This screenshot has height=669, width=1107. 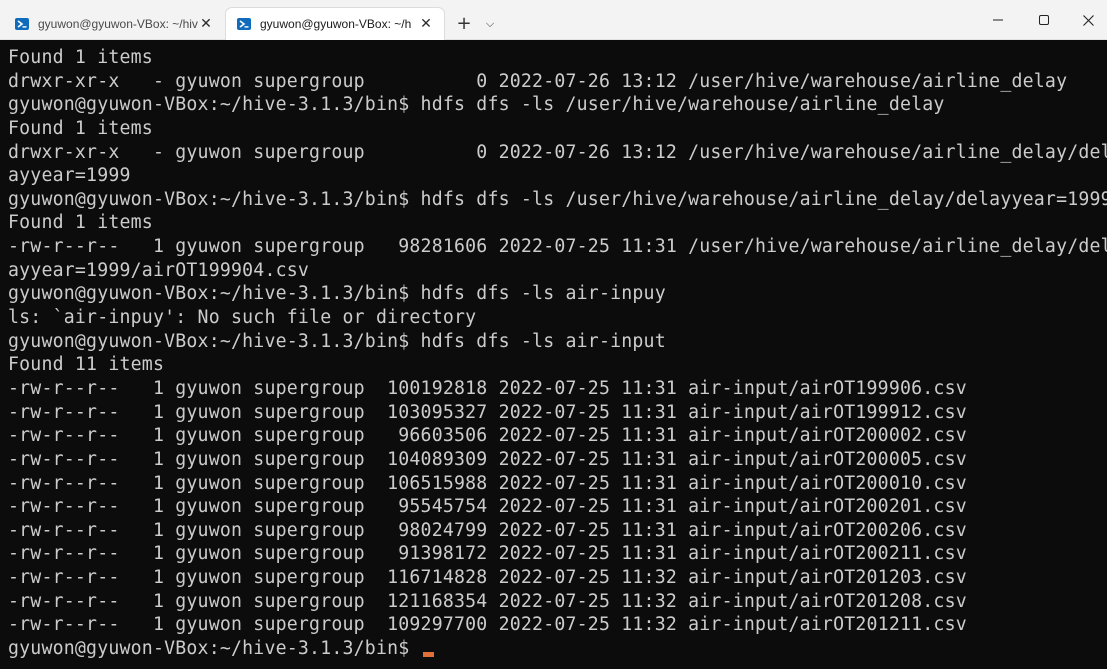 I want to click on minimize-button, so click(x=998, y=20).